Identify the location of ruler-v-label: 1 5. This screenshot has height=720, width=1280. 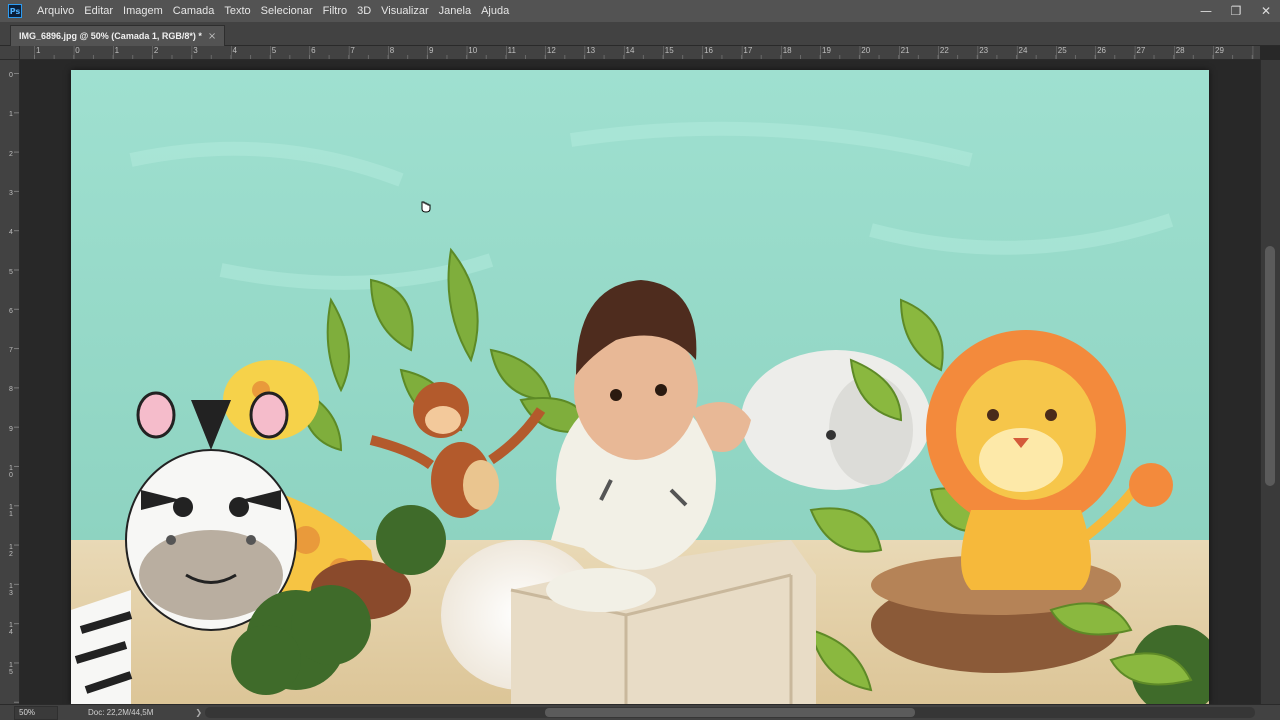
(11, 668).